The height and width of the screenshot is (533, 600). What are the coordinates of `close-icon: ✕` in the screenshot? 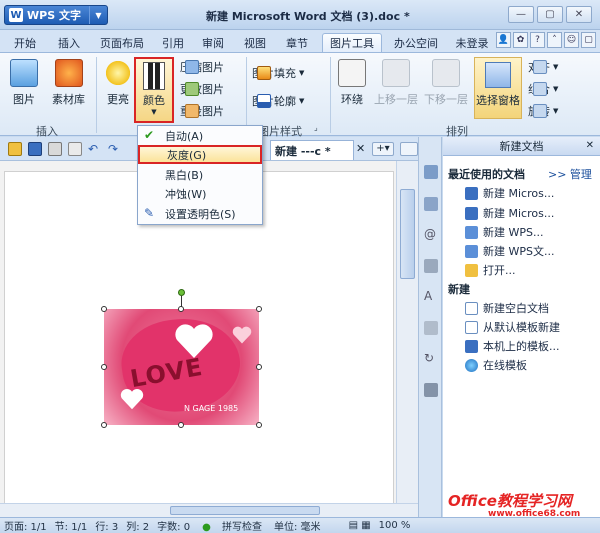 It's located at (590, 145).